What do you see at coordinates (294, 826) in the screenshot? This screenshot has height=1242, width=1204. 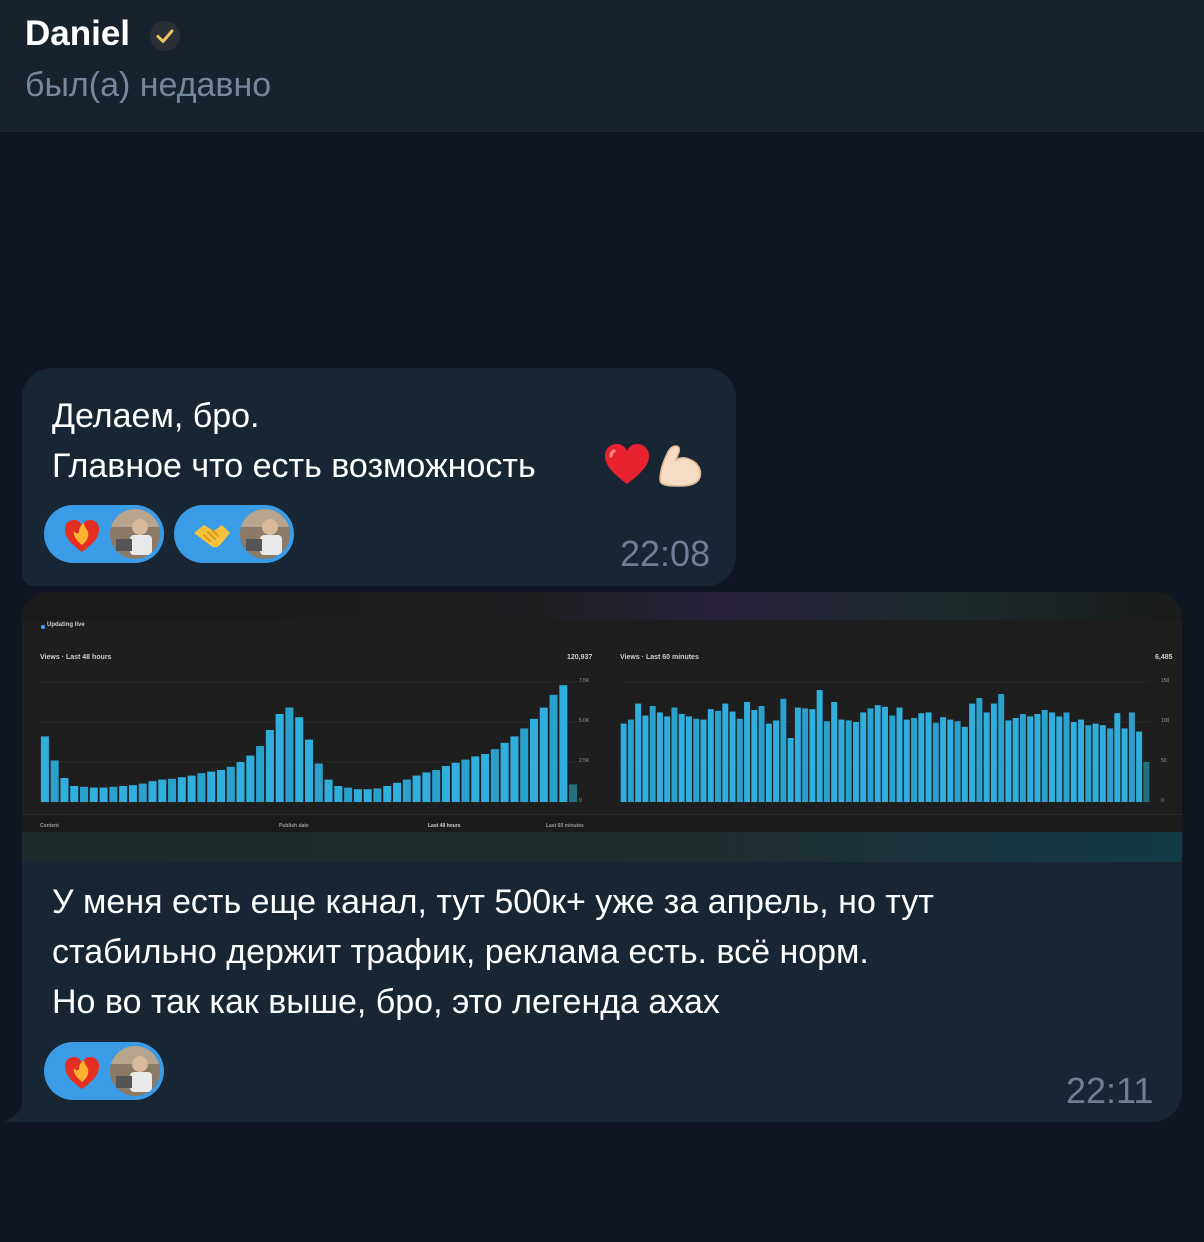 I see `table-header: Publish date` at bounding box center [294, 826].